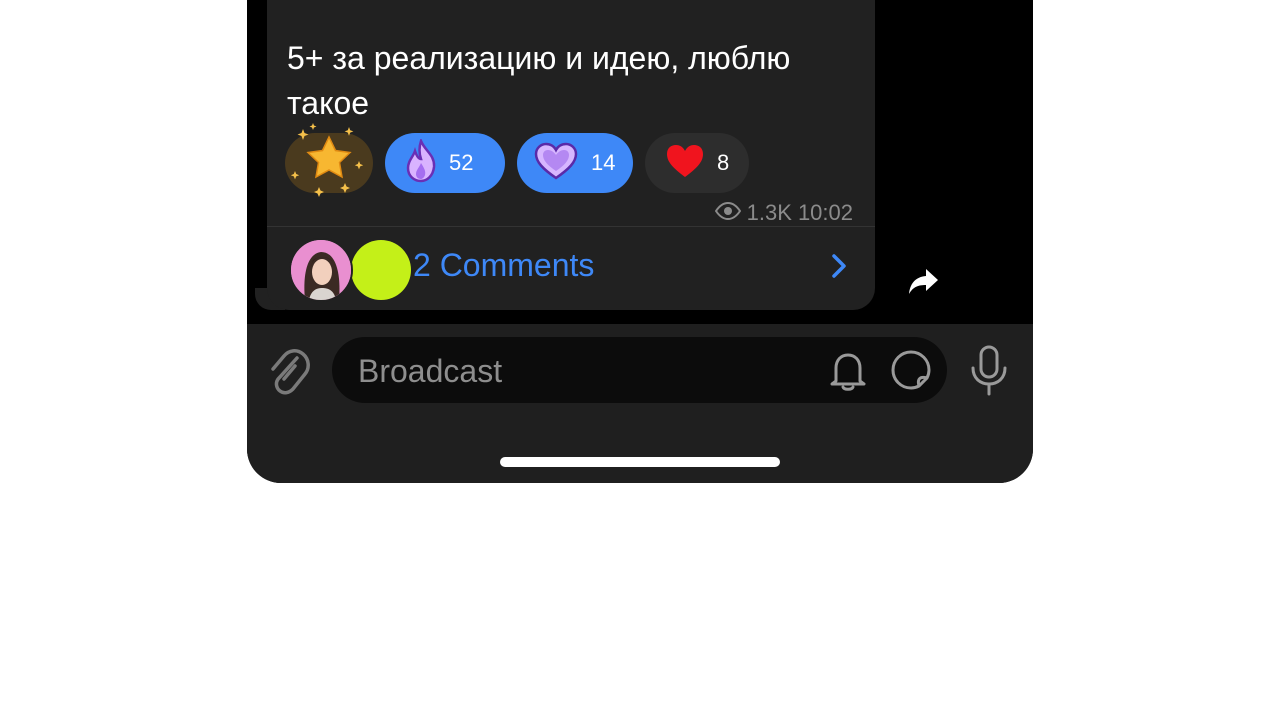 The image size is (1280, 720). I want to click on sticker-icon, so click(911, 372).